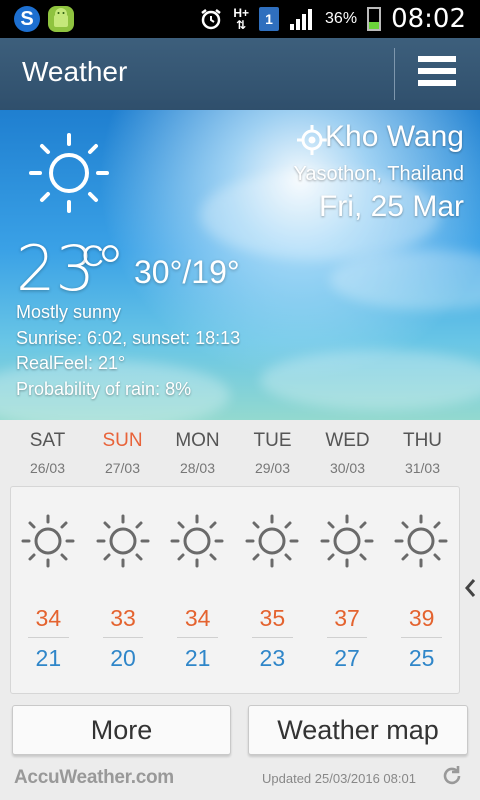 Image resolution: width=480 pixels, height=800 pixels. Describe the element at coordinates (71, 268) in the screenshot. I see `current-temperature: 23°` at that location.